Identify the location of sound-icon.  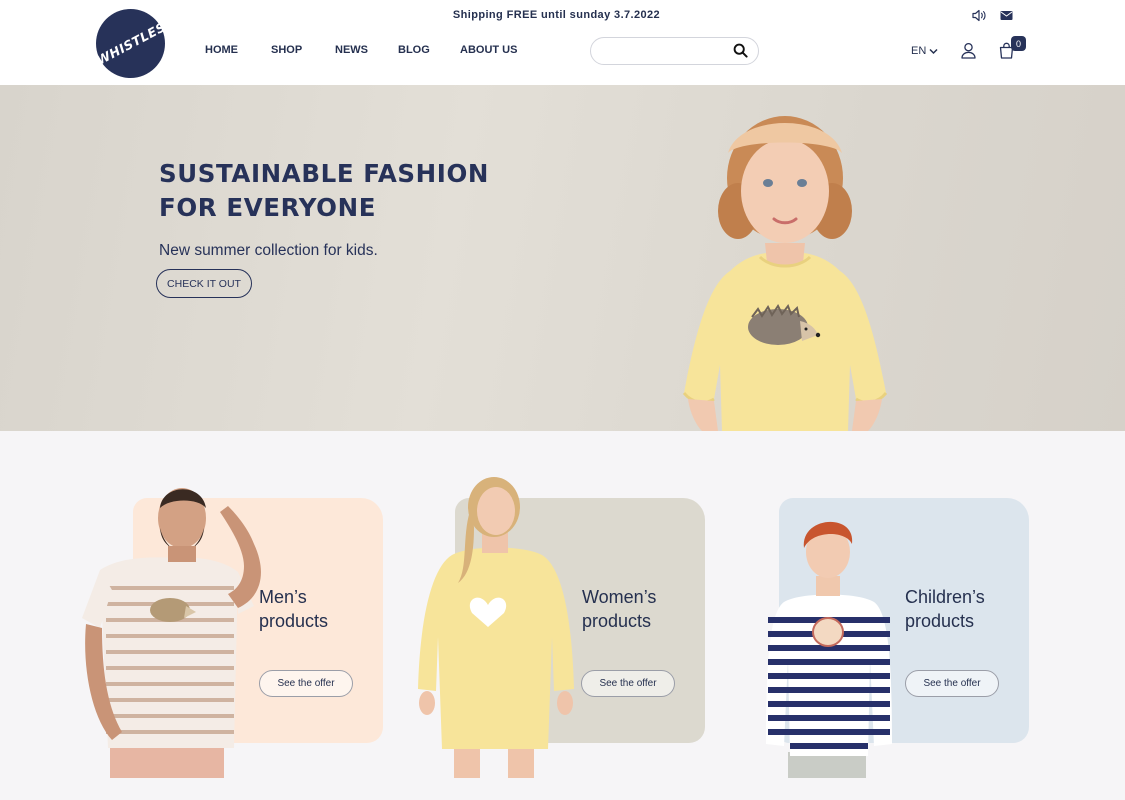
(979, 15).